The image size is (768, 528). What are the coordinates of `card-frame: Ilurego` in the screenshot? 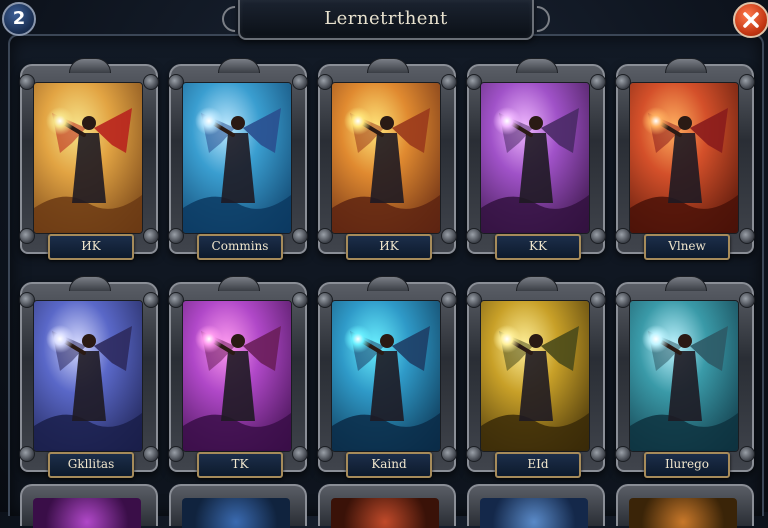 It's located at (685, 377).